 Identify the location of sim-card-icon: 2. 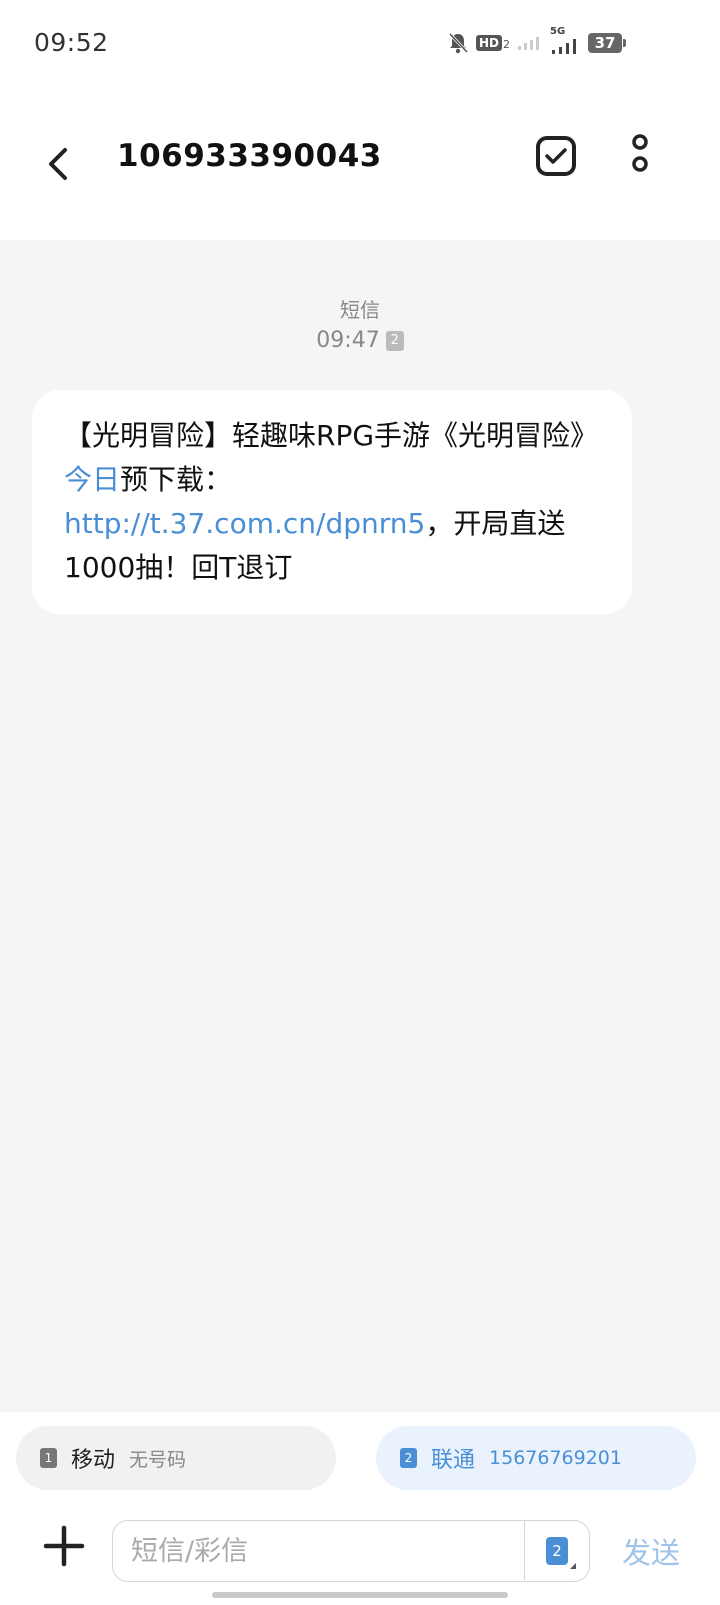
(561, 1552).